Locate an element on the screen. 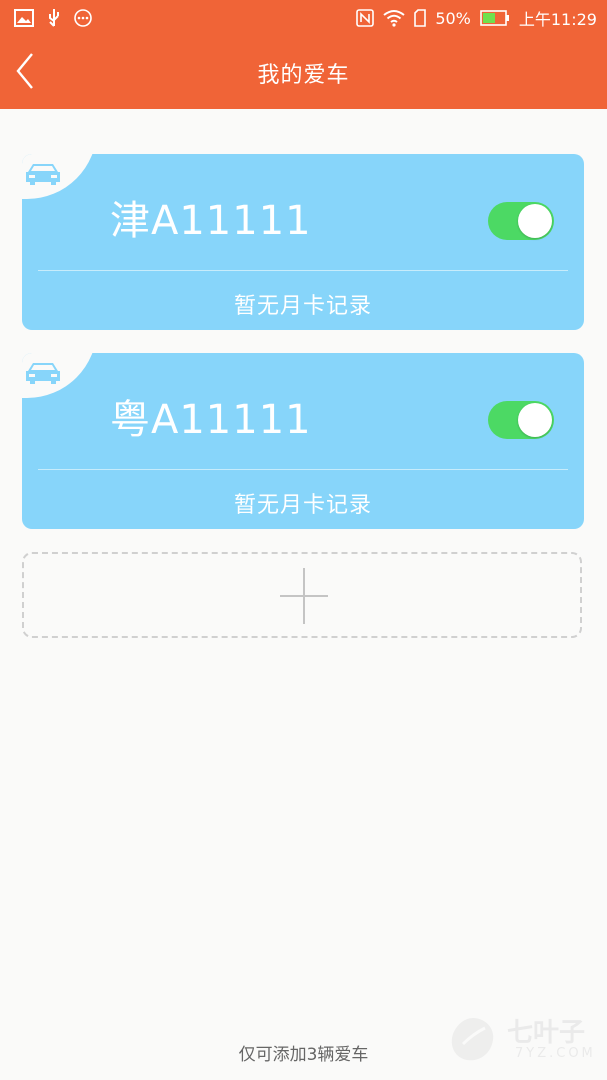 This screenshot has height=1080, width=607. clock: 上午11:29 is located at coordinates (557, 19).